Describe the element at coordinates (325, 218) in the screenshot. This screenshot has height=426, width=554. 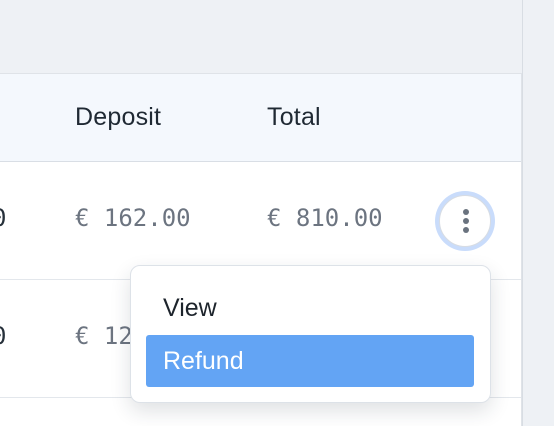
I see `total-cell: € 810.00` at that location.